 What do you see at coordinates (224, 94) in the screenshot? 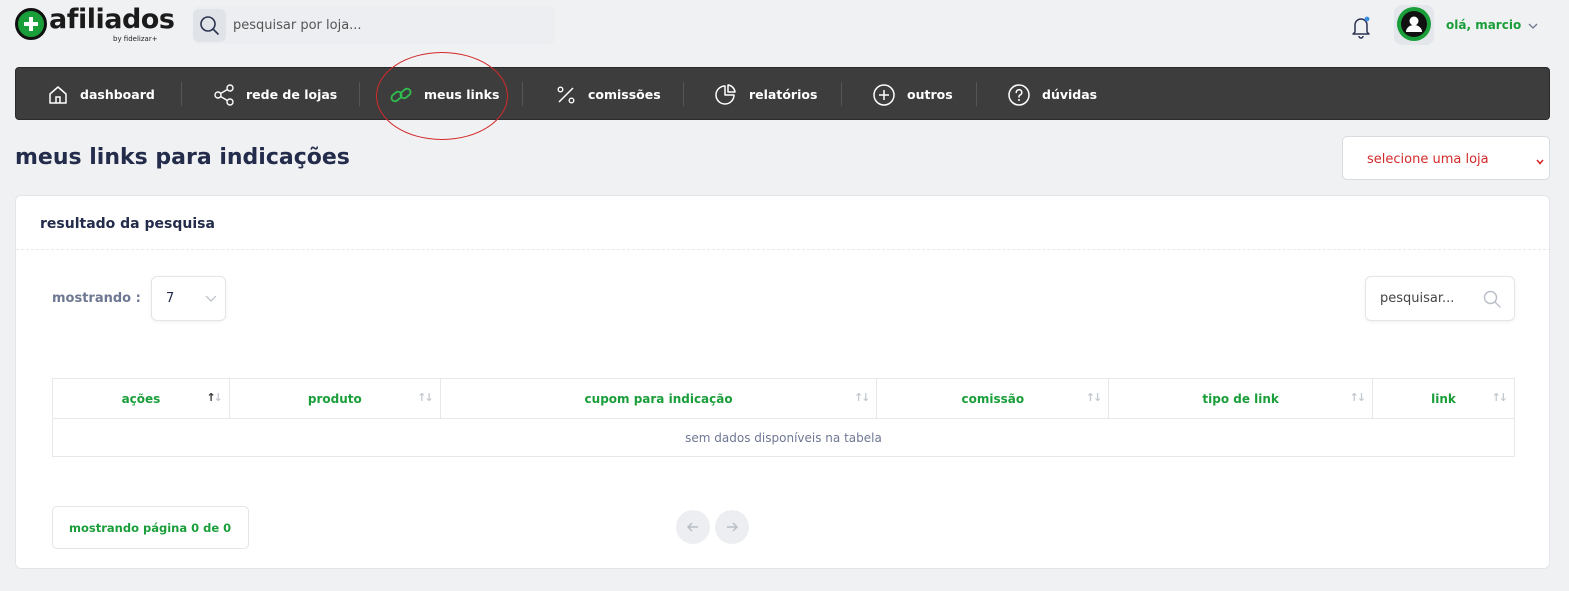
I see `share-icon` at bounding box center [224, 94].